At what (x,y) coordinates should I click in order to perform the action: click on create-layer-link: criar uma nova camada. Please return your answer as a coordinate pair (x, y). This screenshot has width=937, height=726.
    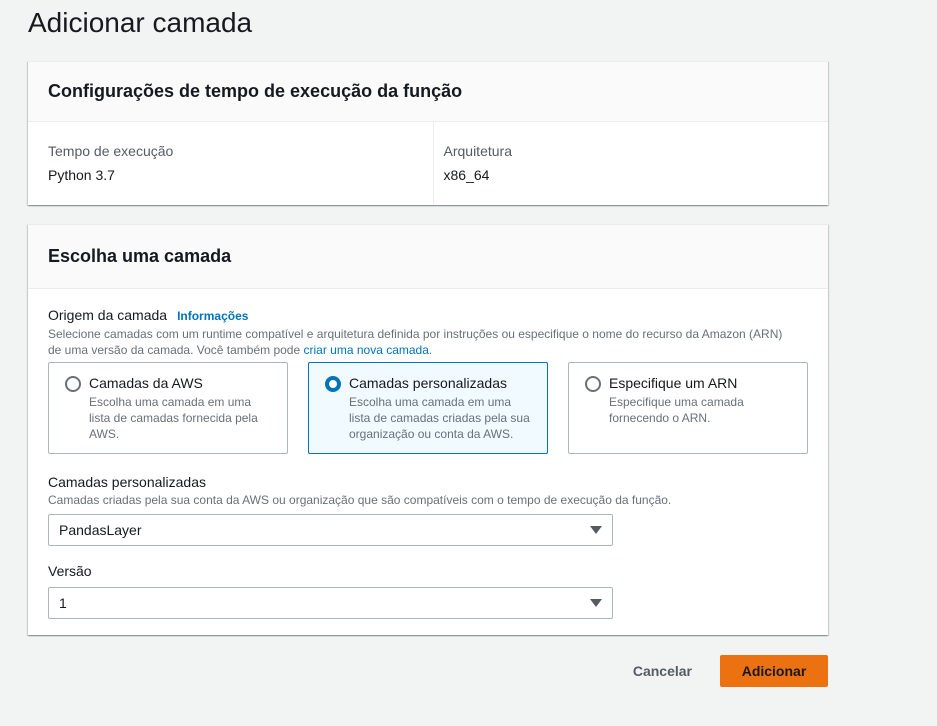
    Looking at the image, I should click on (366, 350).